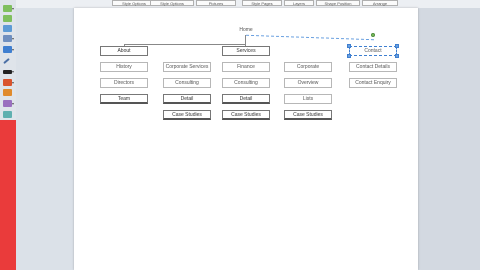  What do you see at coordinates (7, 28) in the screenshot?
I see `image-icon` at bounding box center [7, 28].